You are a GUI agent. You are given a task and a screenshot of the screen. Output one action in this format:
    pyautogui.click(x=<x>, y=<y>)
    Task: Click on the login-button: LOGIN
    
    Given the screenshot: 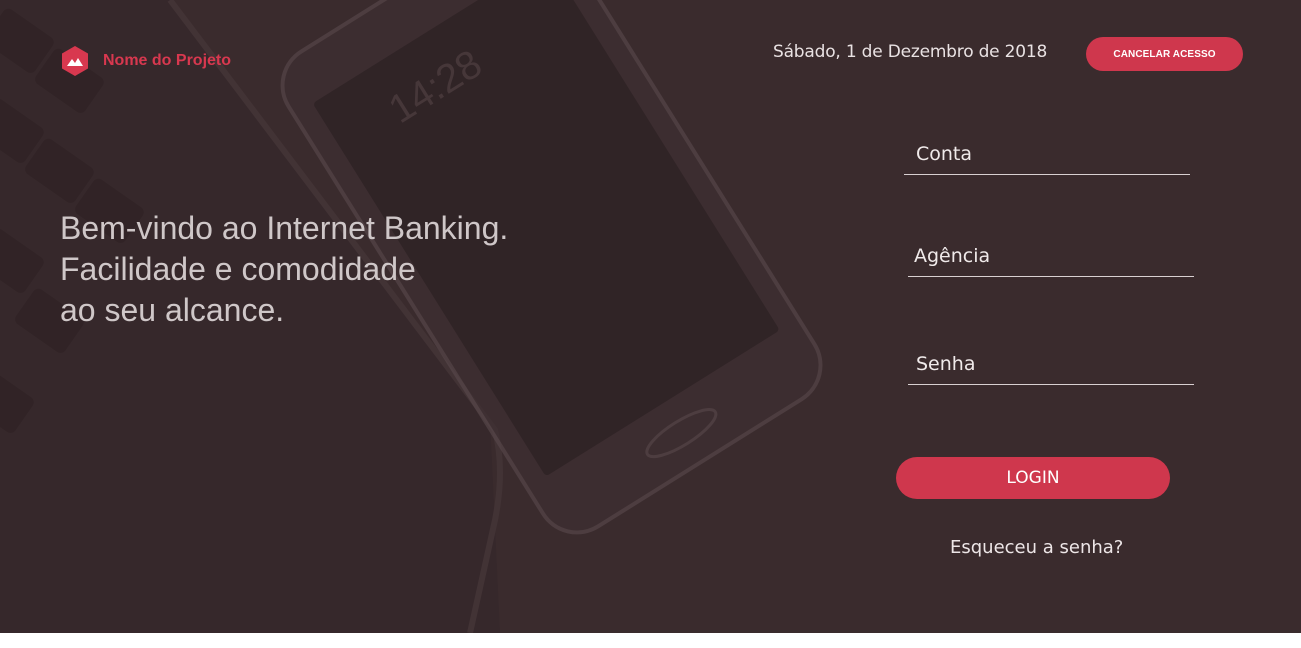 What is the action you would take?
    pyautogui.click(x=1033, y=478)
    